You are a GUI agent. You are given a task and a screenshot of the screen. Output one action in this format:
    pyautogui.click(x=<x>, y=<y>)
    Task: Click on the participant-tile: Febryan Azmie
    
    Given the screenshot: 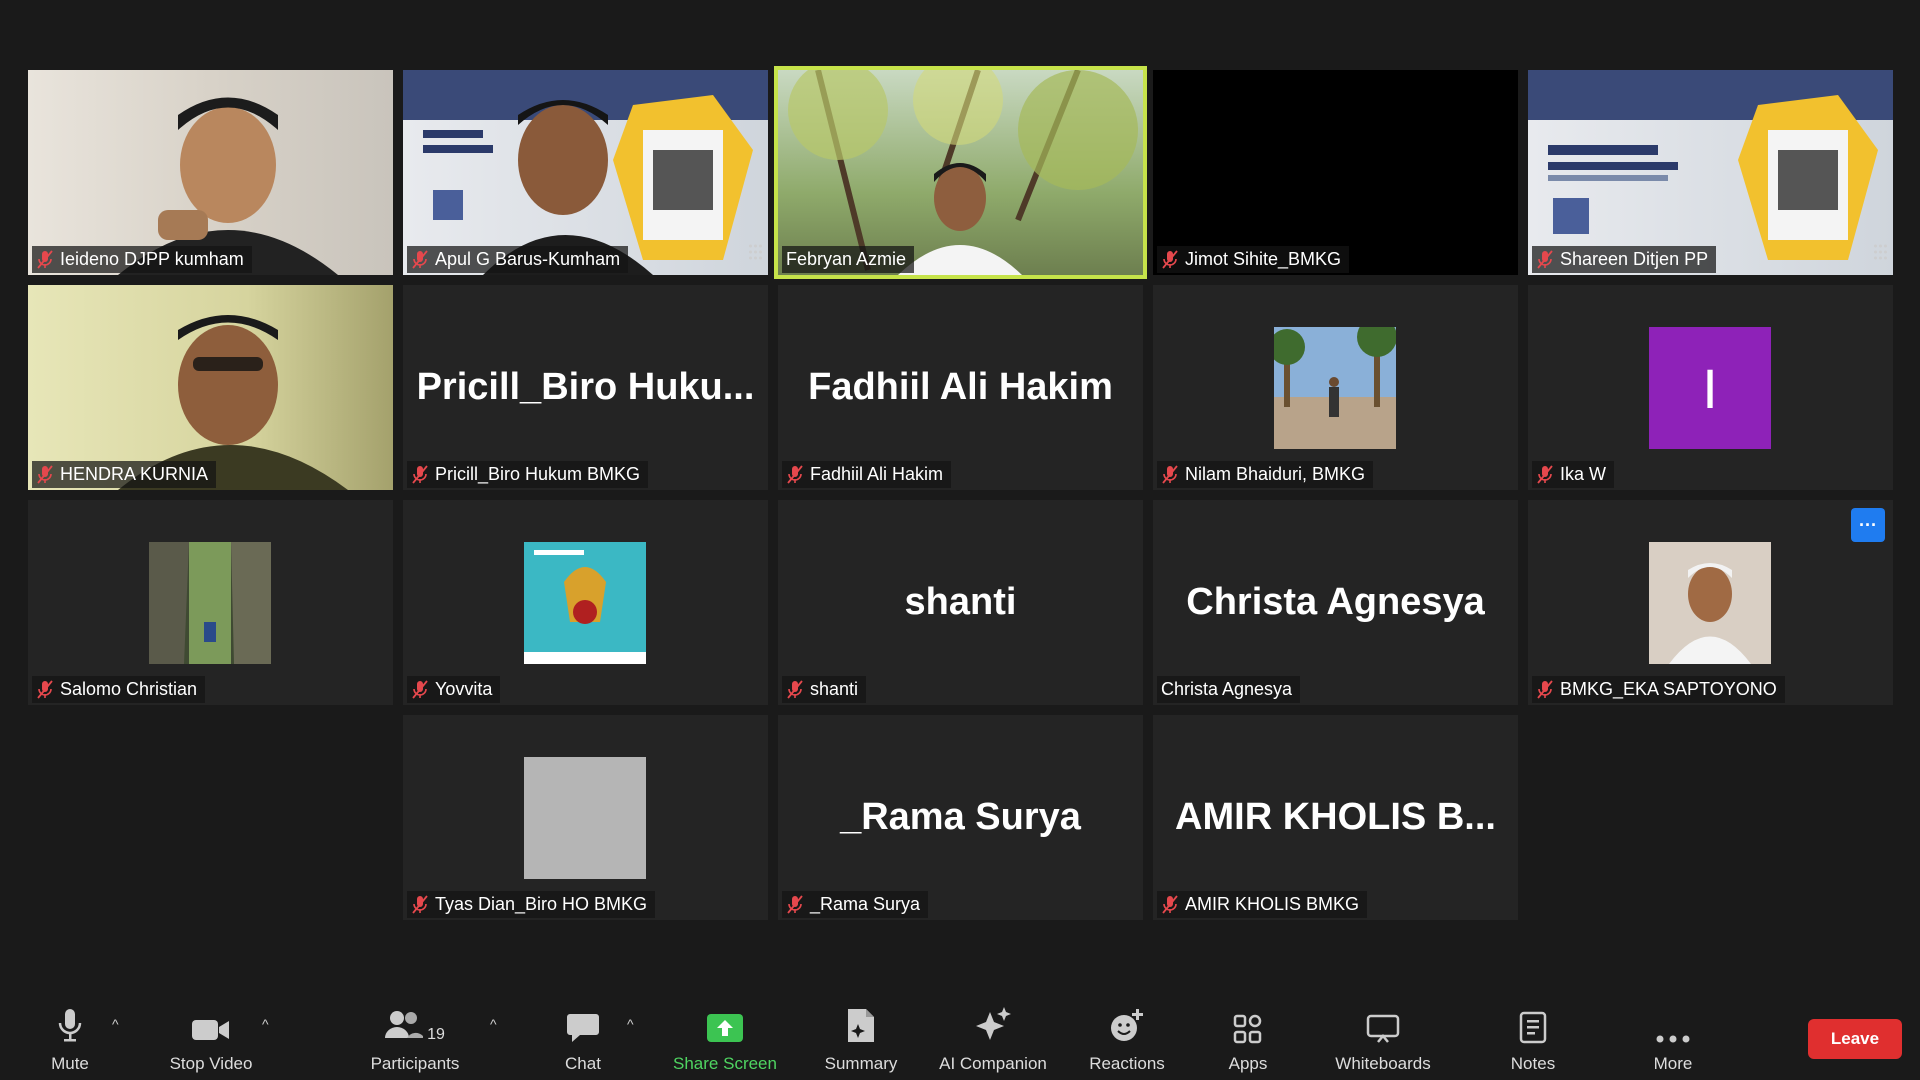 What is the action you would take?
    pyautogui.click(x=960, y=172)
    